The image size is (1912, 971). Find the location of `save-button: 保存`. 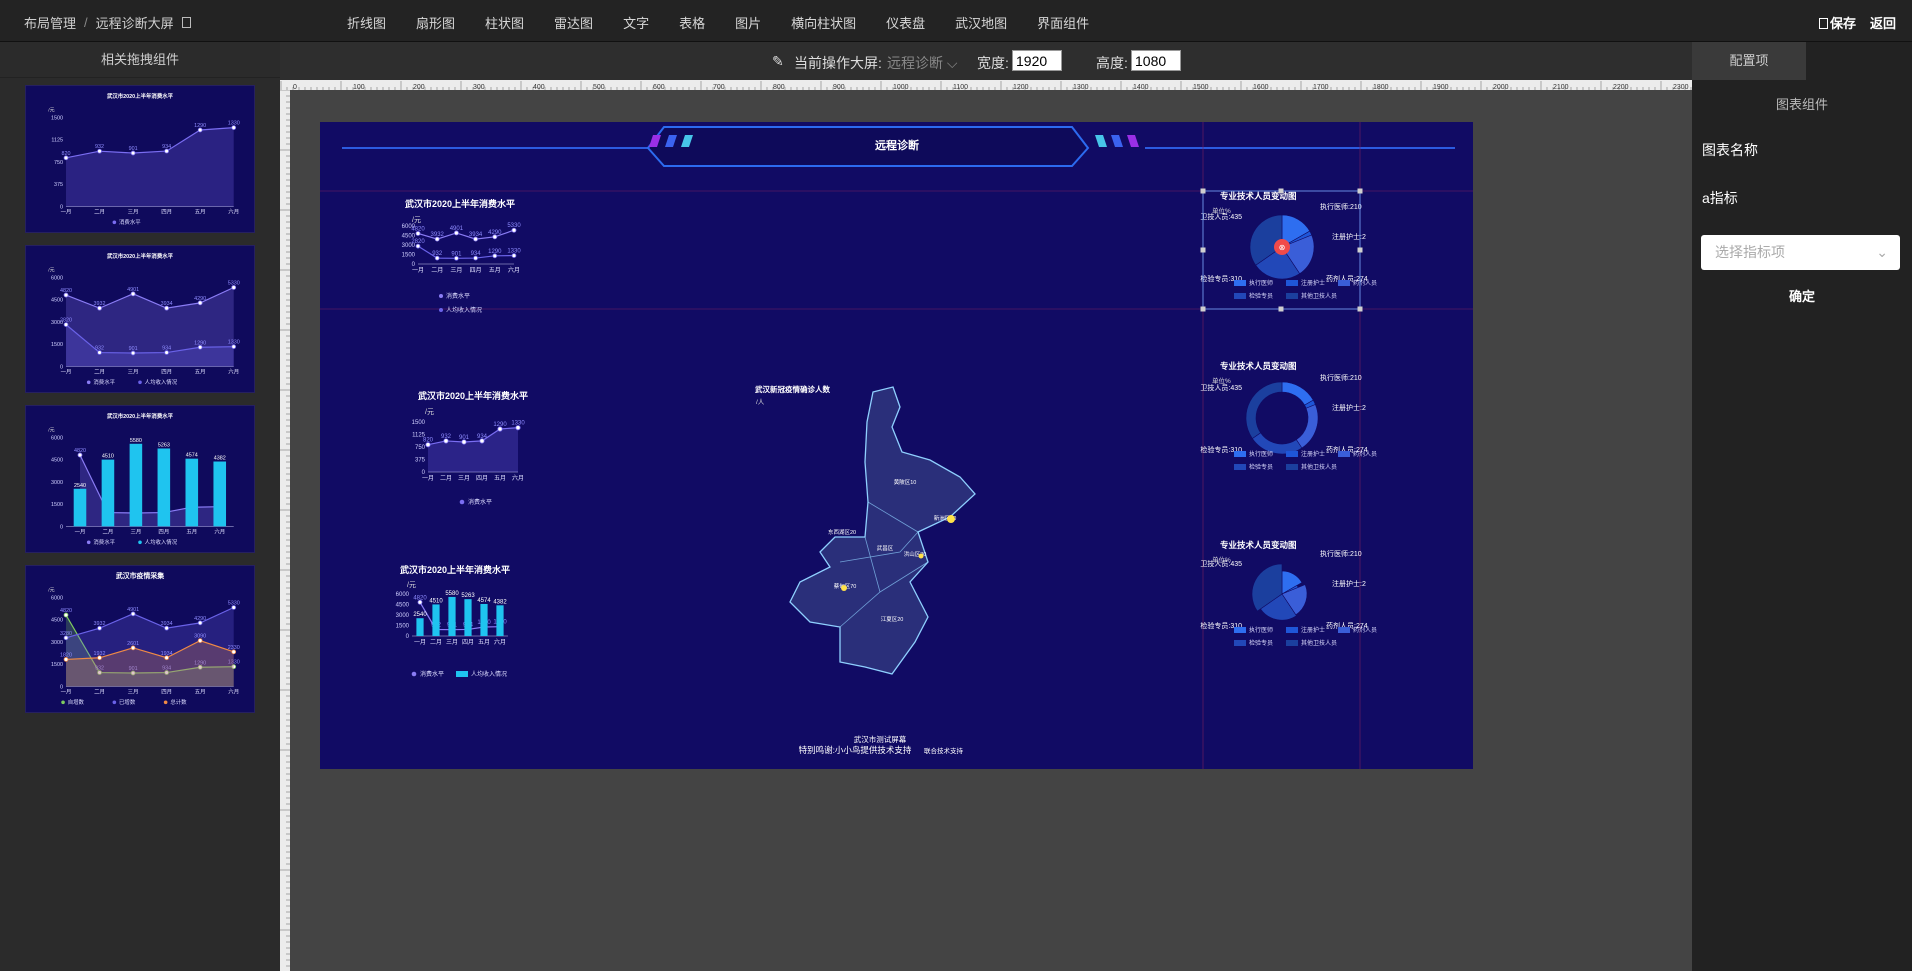

save-button: 保存 is located at coordinates (1837, 22).